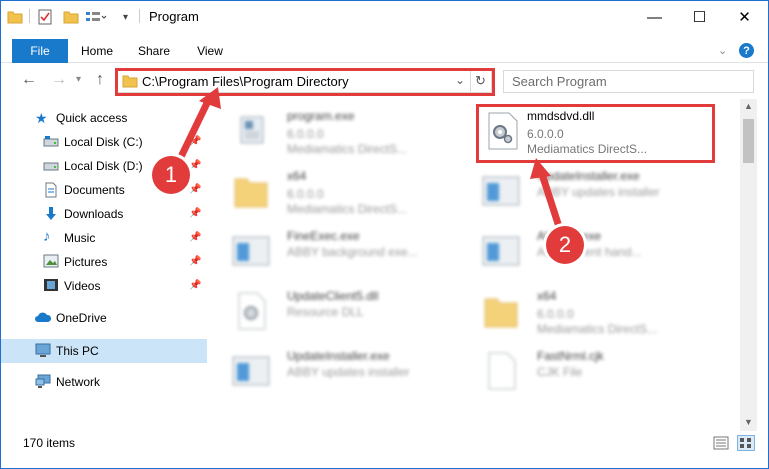  Describe the element at coordinates (565, 245) in the screenshot. I see `step-2-badge: 2` at that location.